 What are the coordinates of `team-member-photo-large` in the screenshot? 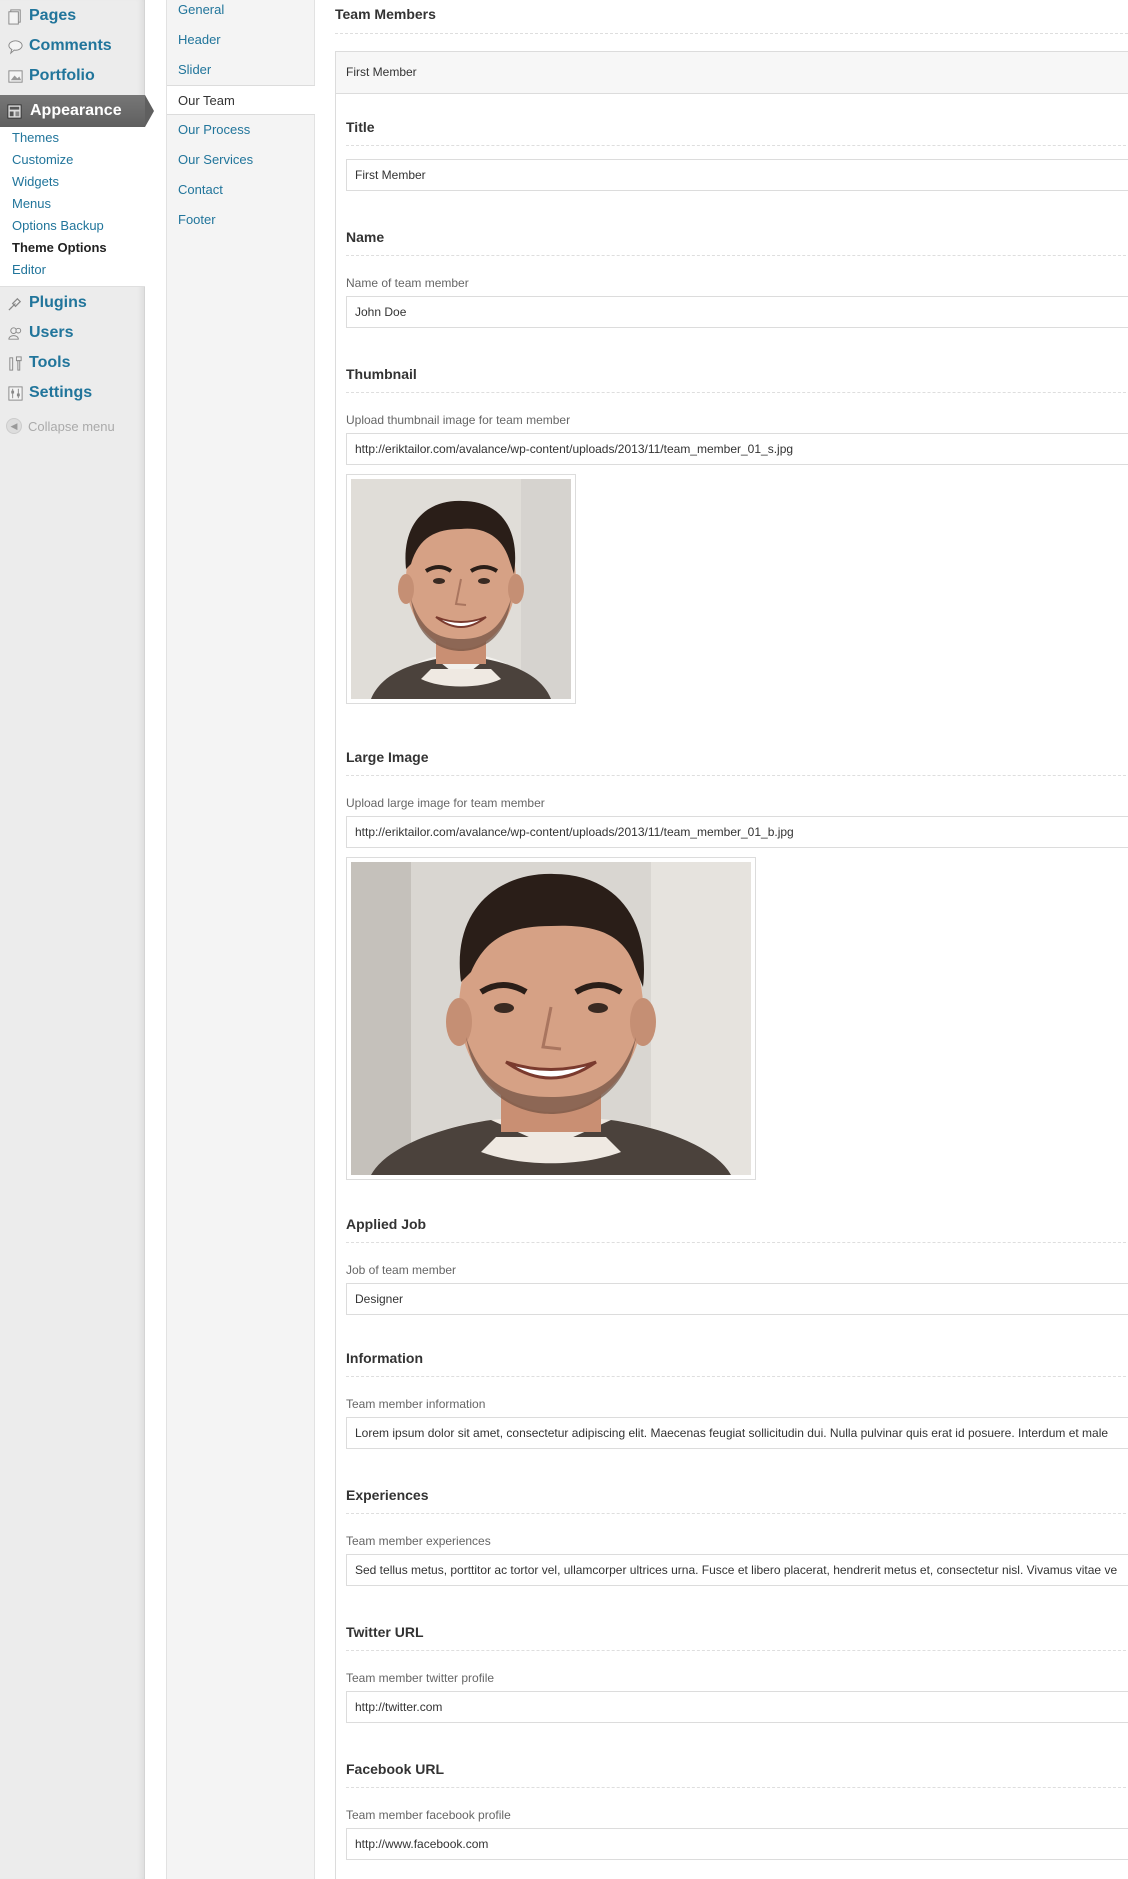 It's located at (551, 1018).